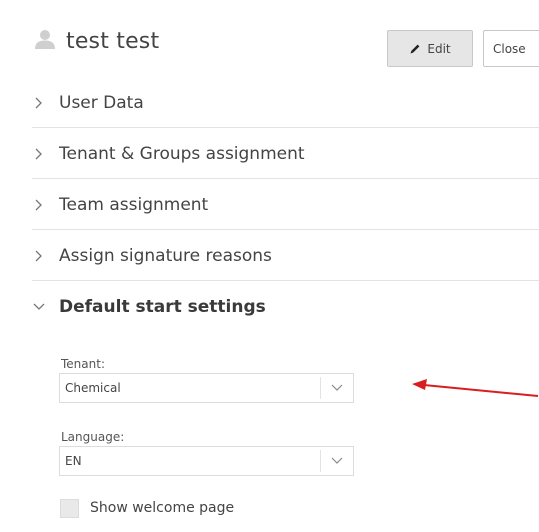  I want to click on edit-button: Edit, so click(430, 48).